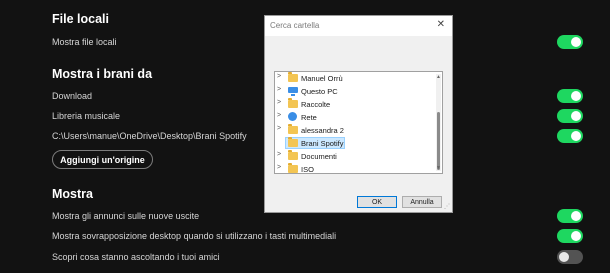 This screenshot has width=610, height=273. I want to click on cancel-button: Annulla, so click(422, 202).